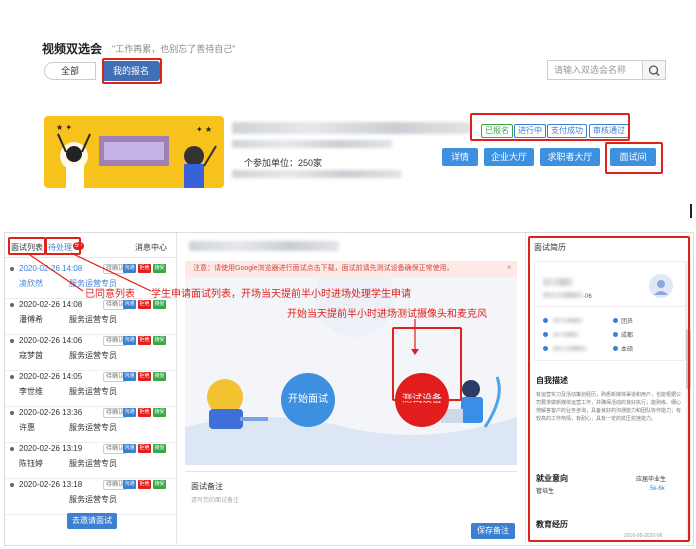 Image resolution: width=696 pixels, height=549 pixels. Describe the element at coordinates (509, 157) in the screenshot. I see `company-hall-button: 企业大厅` at that location.